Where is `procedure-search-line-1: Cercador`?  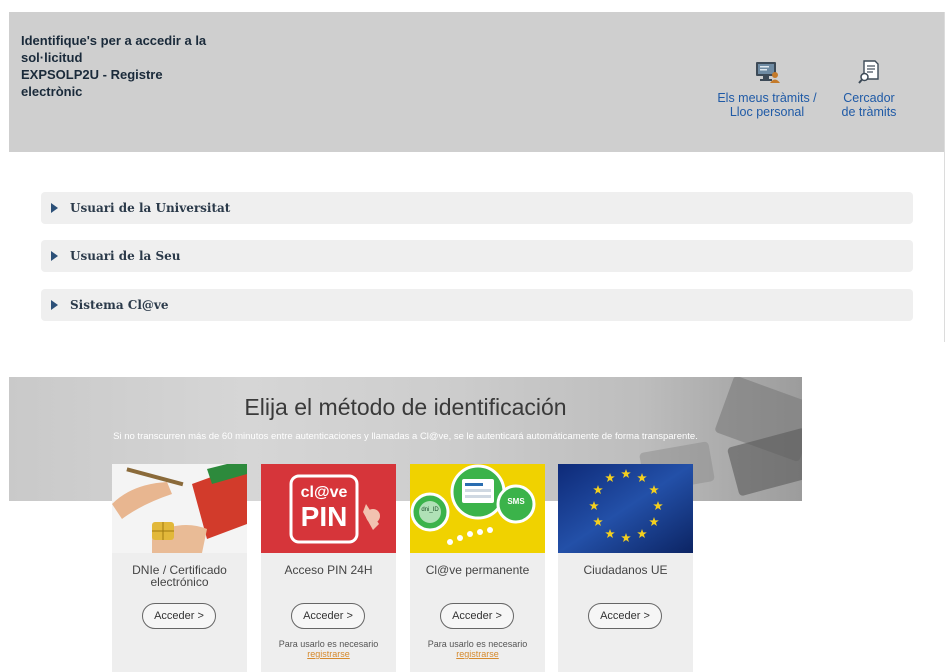
procedure-search-line-1: Cercador is located at coordinates (869, 98).